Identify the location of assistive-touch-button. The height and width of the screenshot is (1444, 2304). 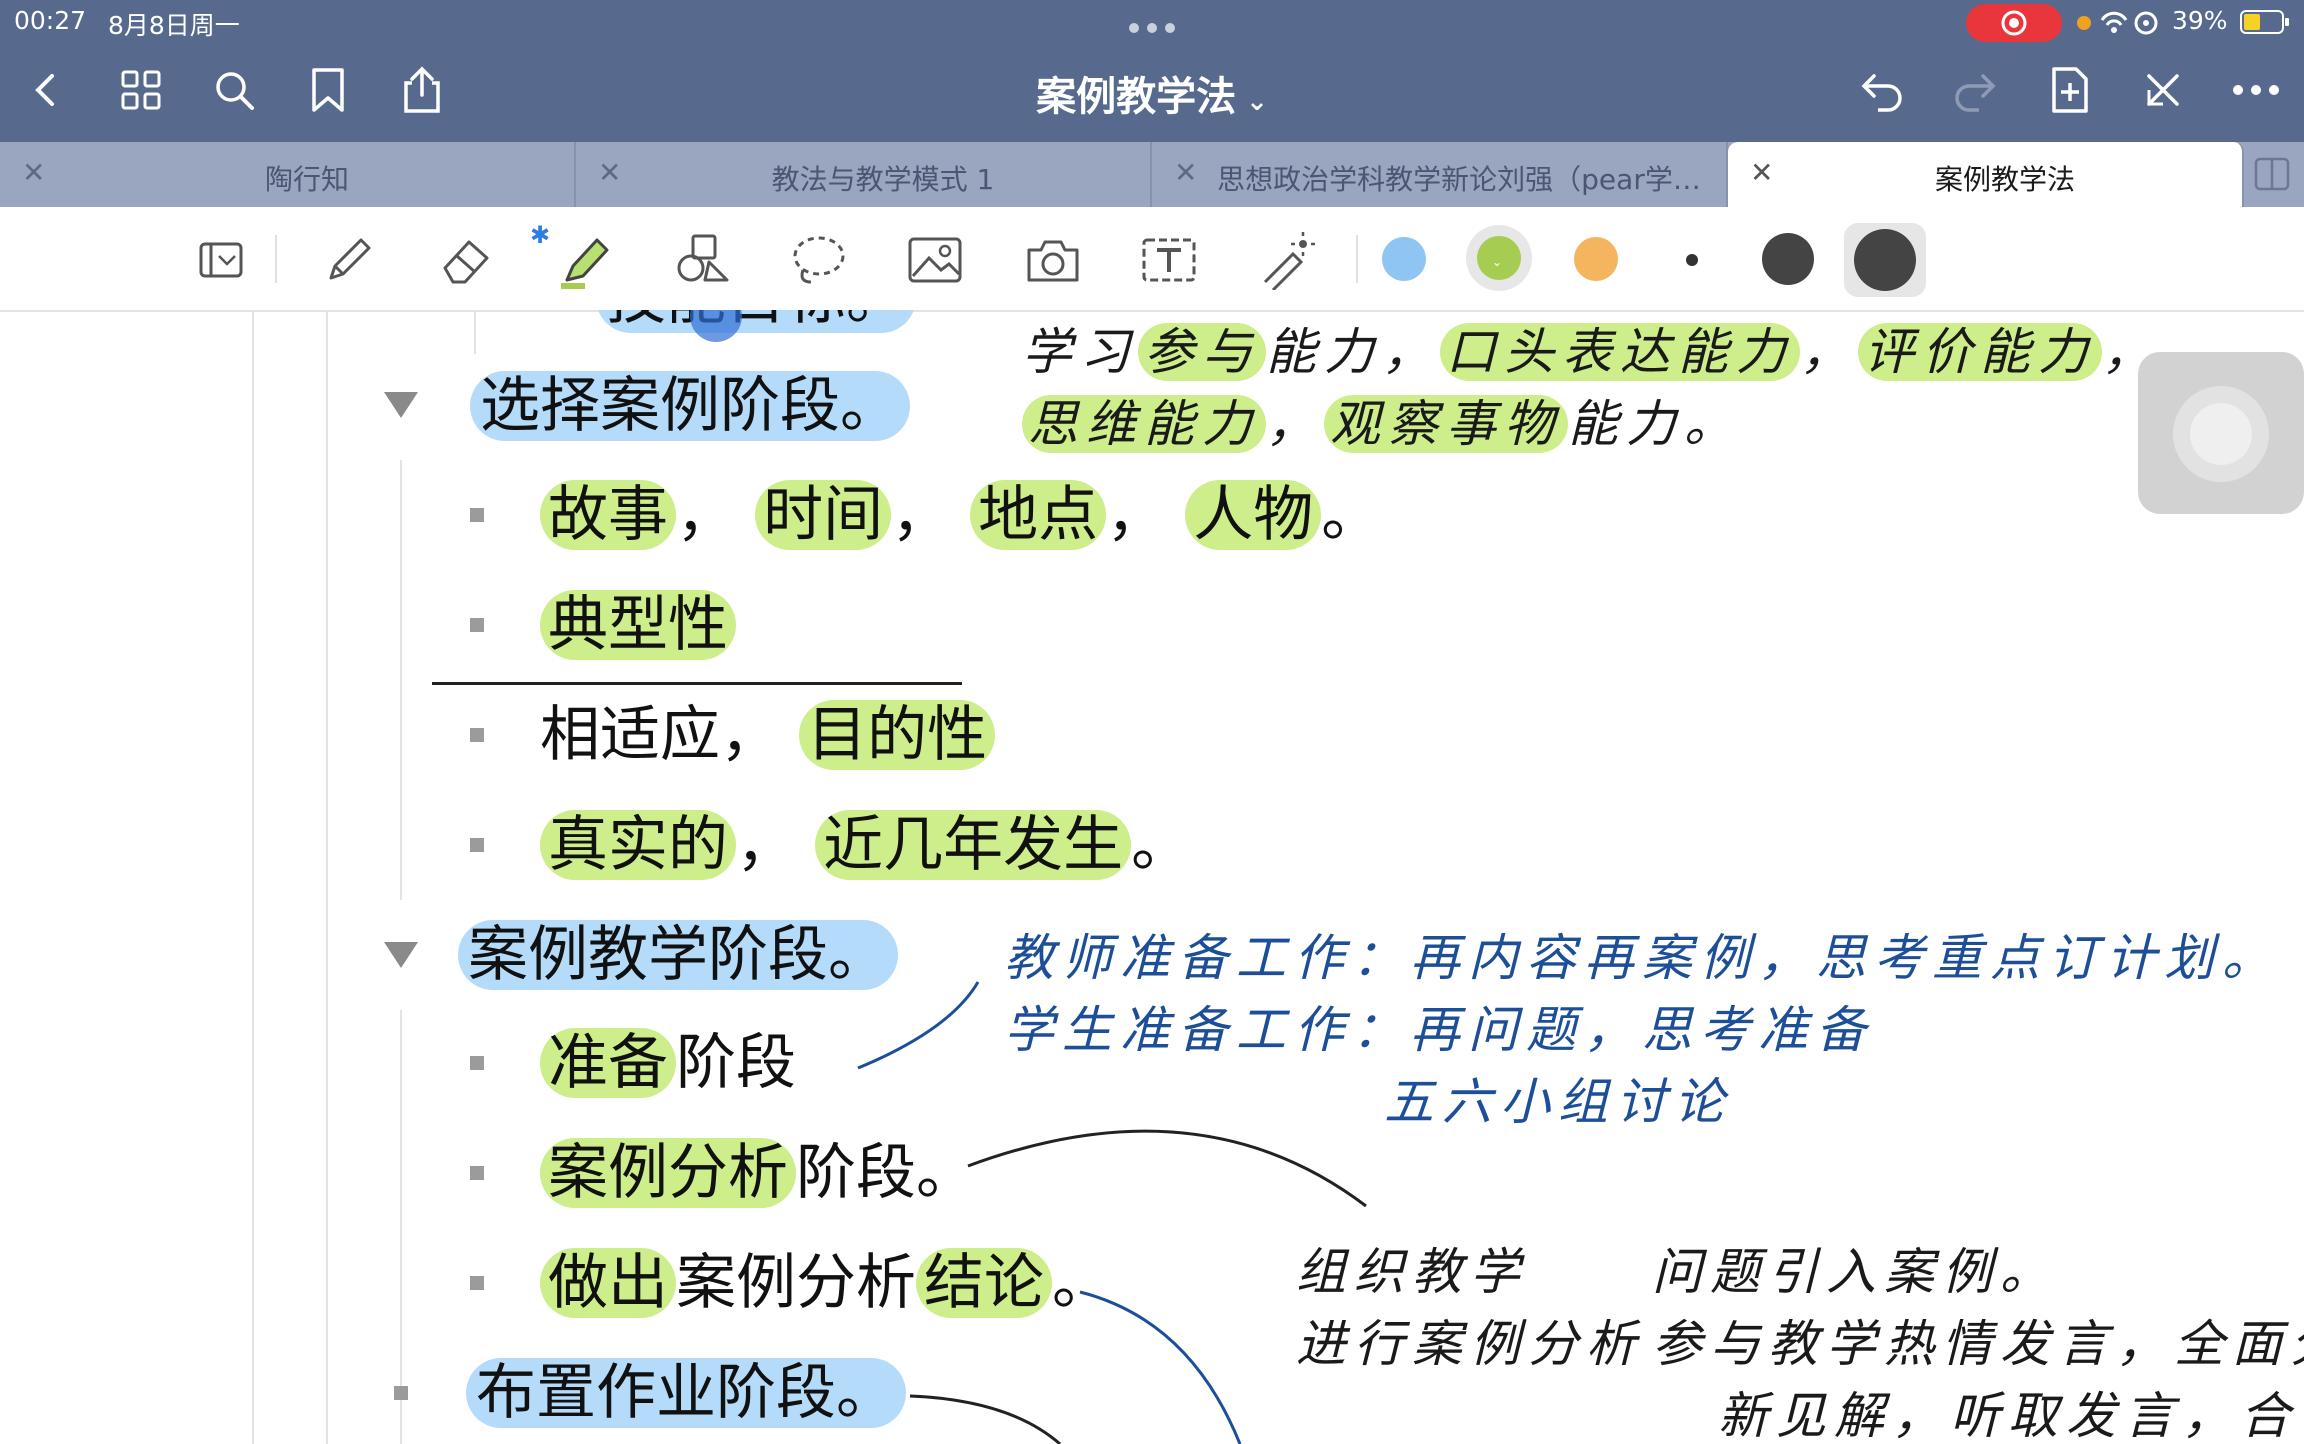
(2221, 433).